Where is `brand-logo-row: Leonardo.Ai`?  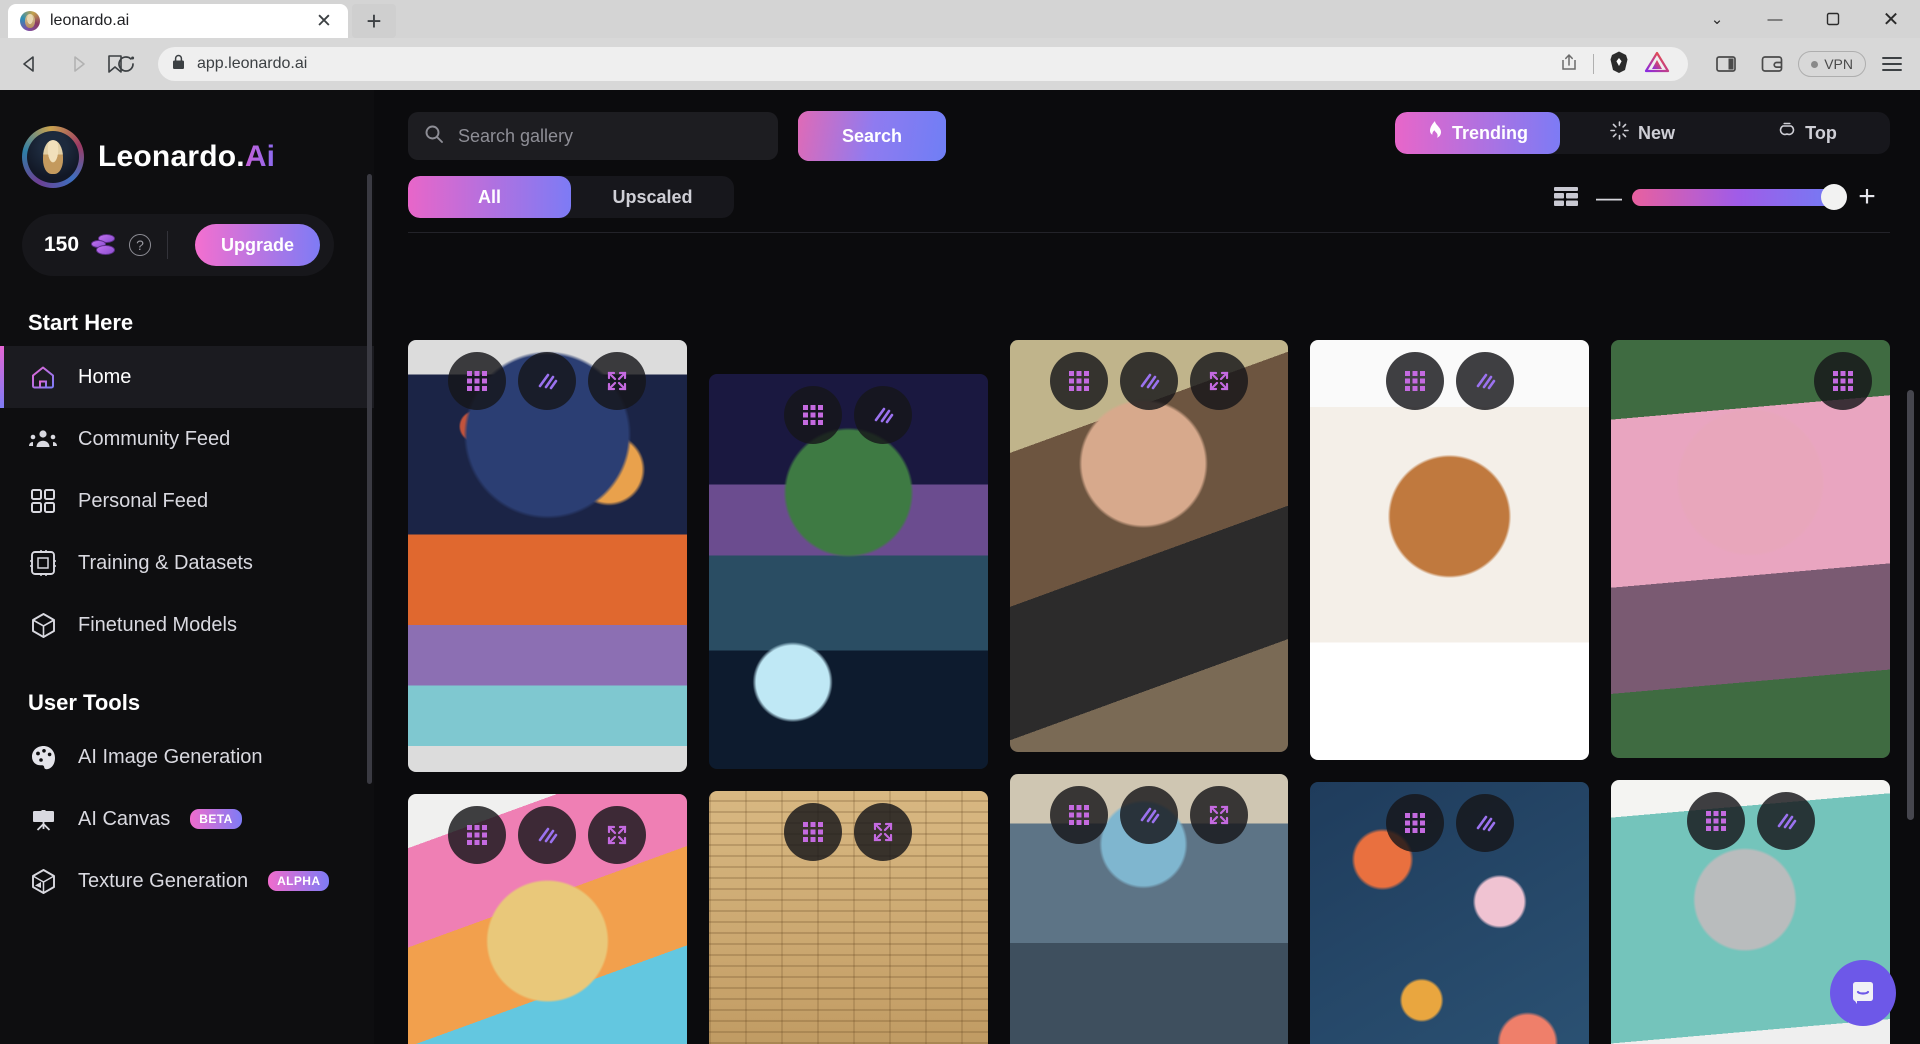 brand-logo-row: Leonardo.Ai is located at coordinates (187, 148).